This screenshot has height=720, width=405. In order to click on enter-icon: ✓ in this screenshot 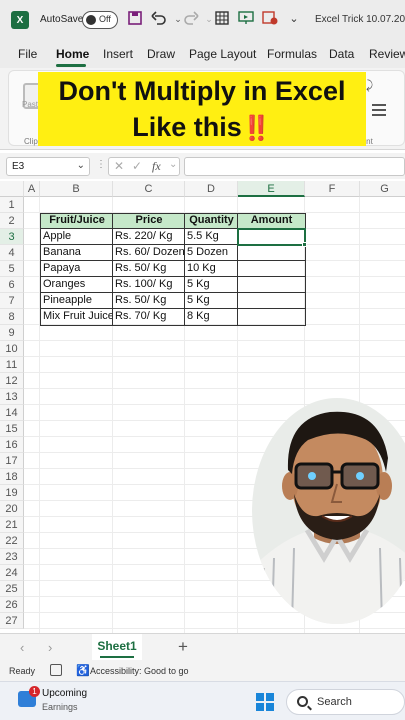, I will do `click(137, 166)`.